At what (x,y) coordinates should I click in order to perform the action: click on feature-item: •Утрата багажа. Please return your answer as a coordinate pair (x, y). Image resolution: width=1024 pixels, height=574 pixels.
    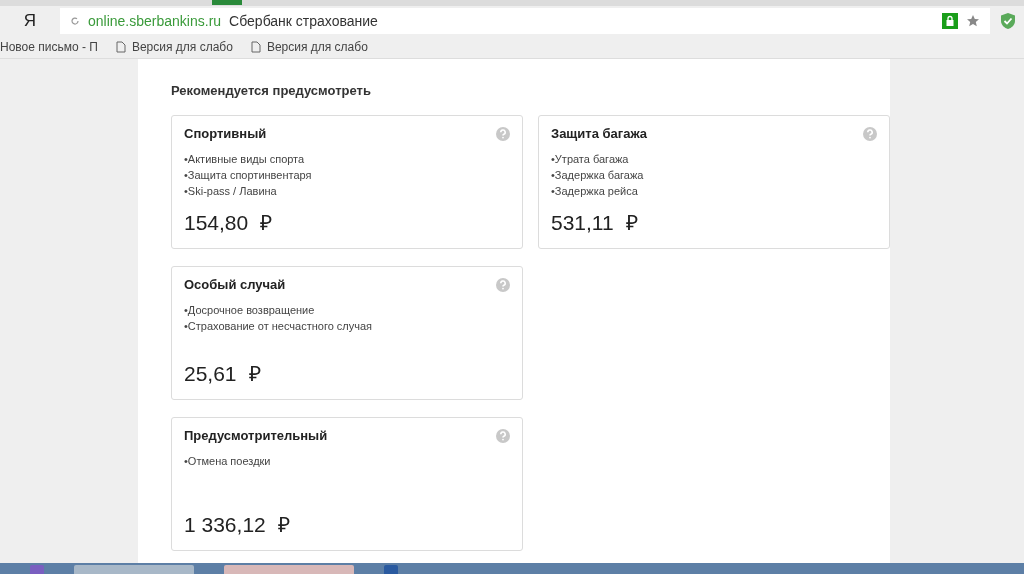
    Looking at the image, I should click on (590, 159).